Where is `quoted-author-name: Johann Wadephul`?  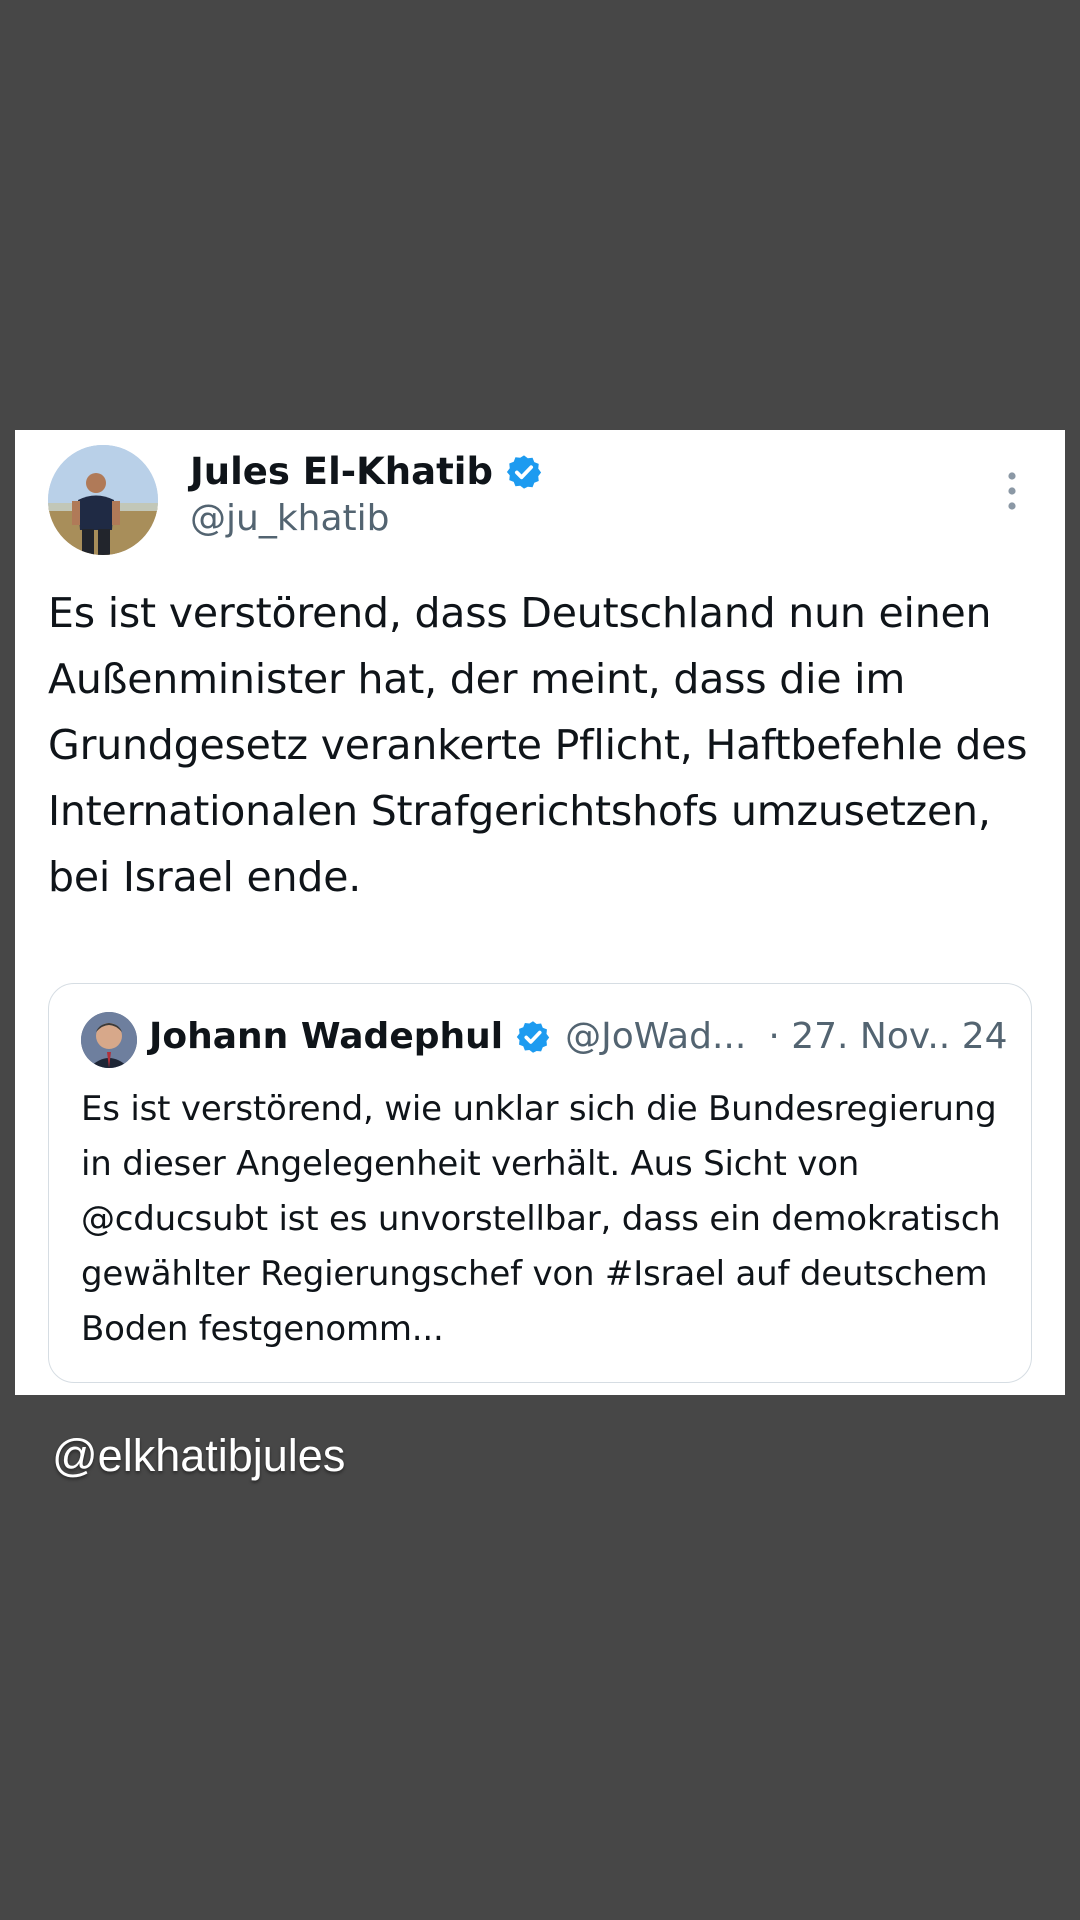 quoted-author-name: Johann Wadephul is located at coordinates (326, 1036).